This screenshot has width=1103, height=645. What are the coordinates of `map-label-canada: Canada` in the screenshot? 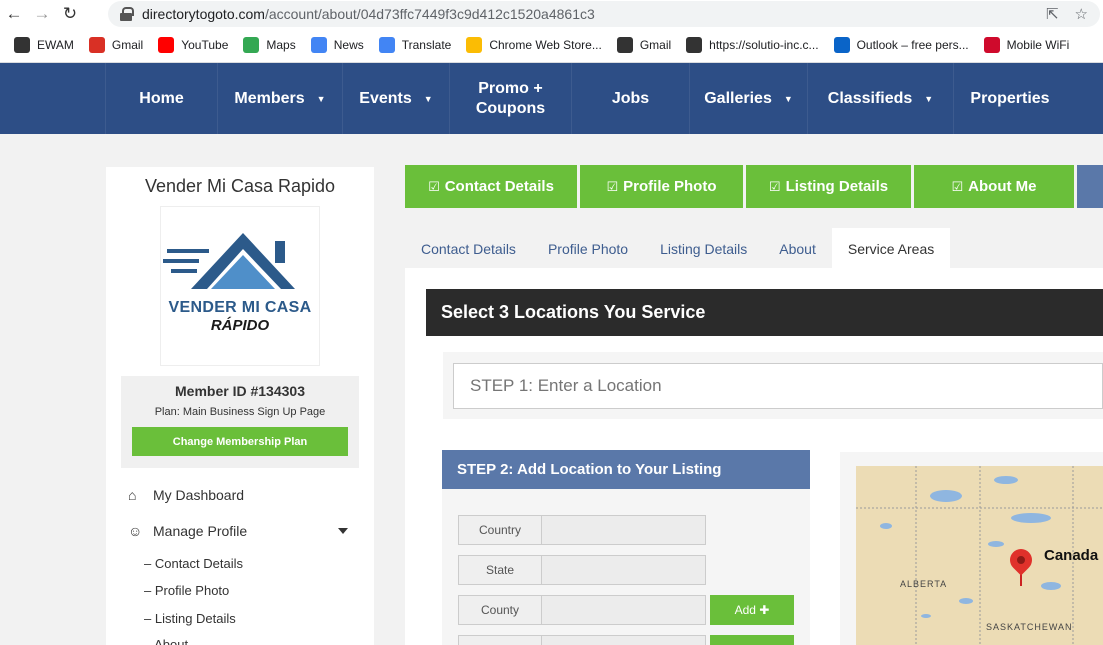 It's located at (1071, 555).